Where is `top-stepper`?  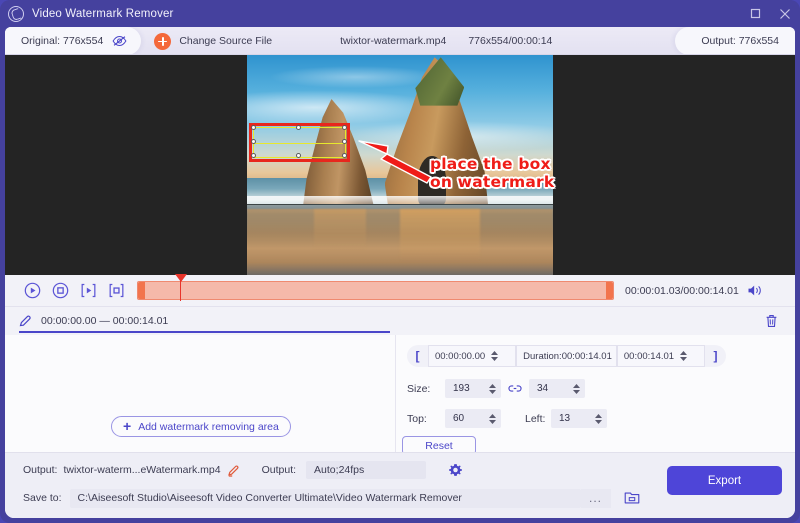 top-stepper is located at coordinates (492, 419).